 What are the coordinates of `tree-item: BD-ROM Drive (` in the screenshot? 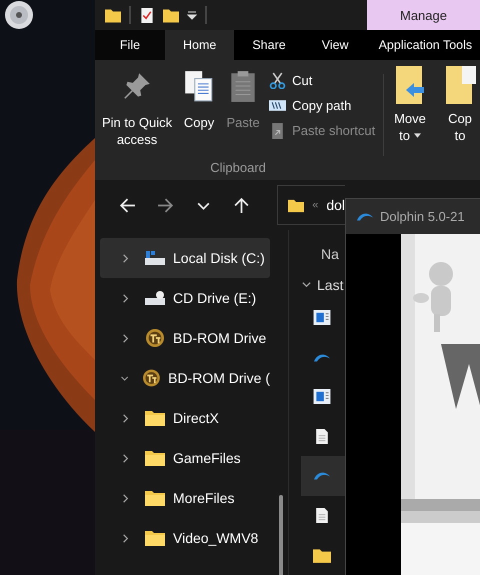 It's located at (185, 378).